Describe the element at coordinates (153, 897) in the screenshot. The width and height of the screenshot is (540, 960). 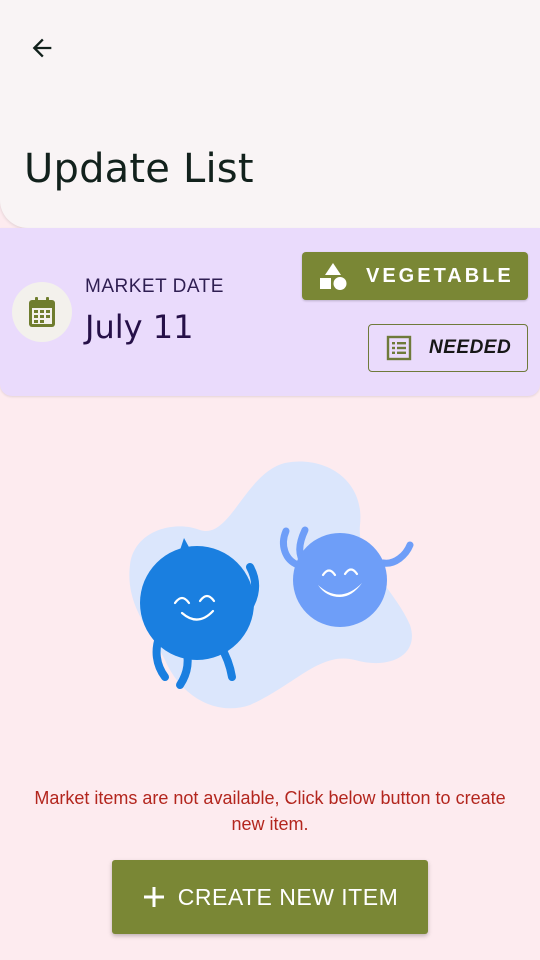
I see `plus-icon` at that location.